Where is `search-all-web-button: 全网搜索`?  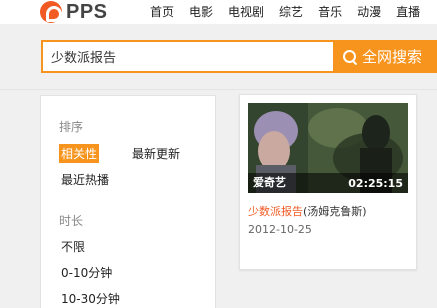
search-all-web-button: 全网搜索 is located at coordinates (386, 56).